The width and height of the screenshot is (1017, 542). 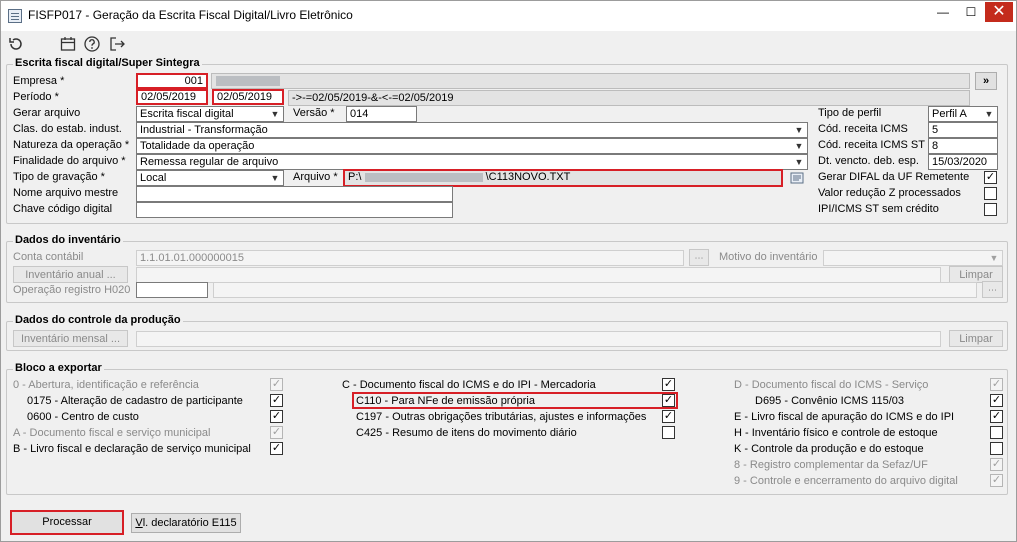 What do you see at coordinates (668, 384) in the screenshot?
I see `bloco-c-checkbox: ✓` at bounding box center [668, 384].